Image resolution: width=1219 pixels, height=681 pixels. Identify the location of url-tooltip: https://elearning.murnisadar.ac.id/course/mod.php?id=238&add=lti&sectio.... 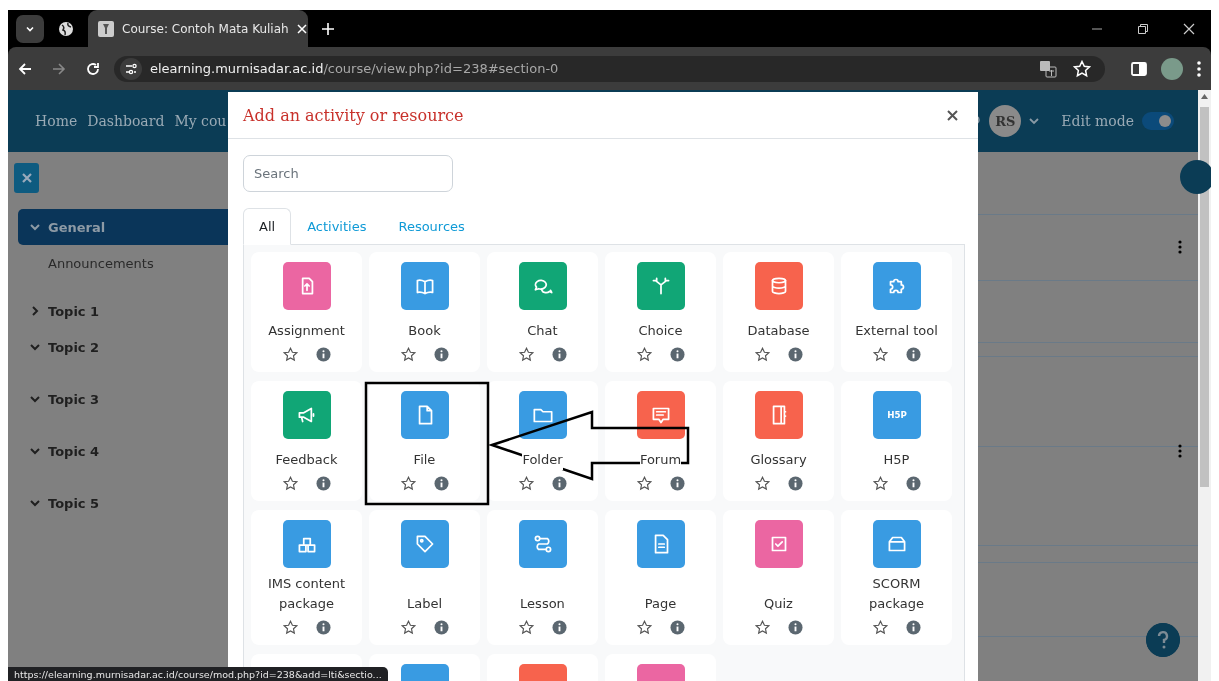
(198, 674).